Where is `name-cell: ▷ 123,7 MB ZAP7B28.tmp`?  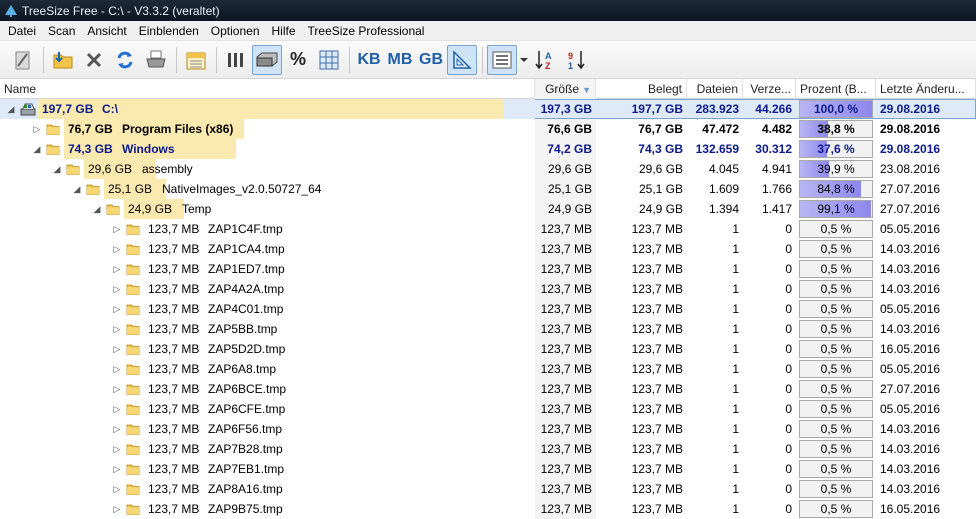 name-cell: ▷ 123,7 MB ZAP7B28.tmp is located at coordinates (267, 449).